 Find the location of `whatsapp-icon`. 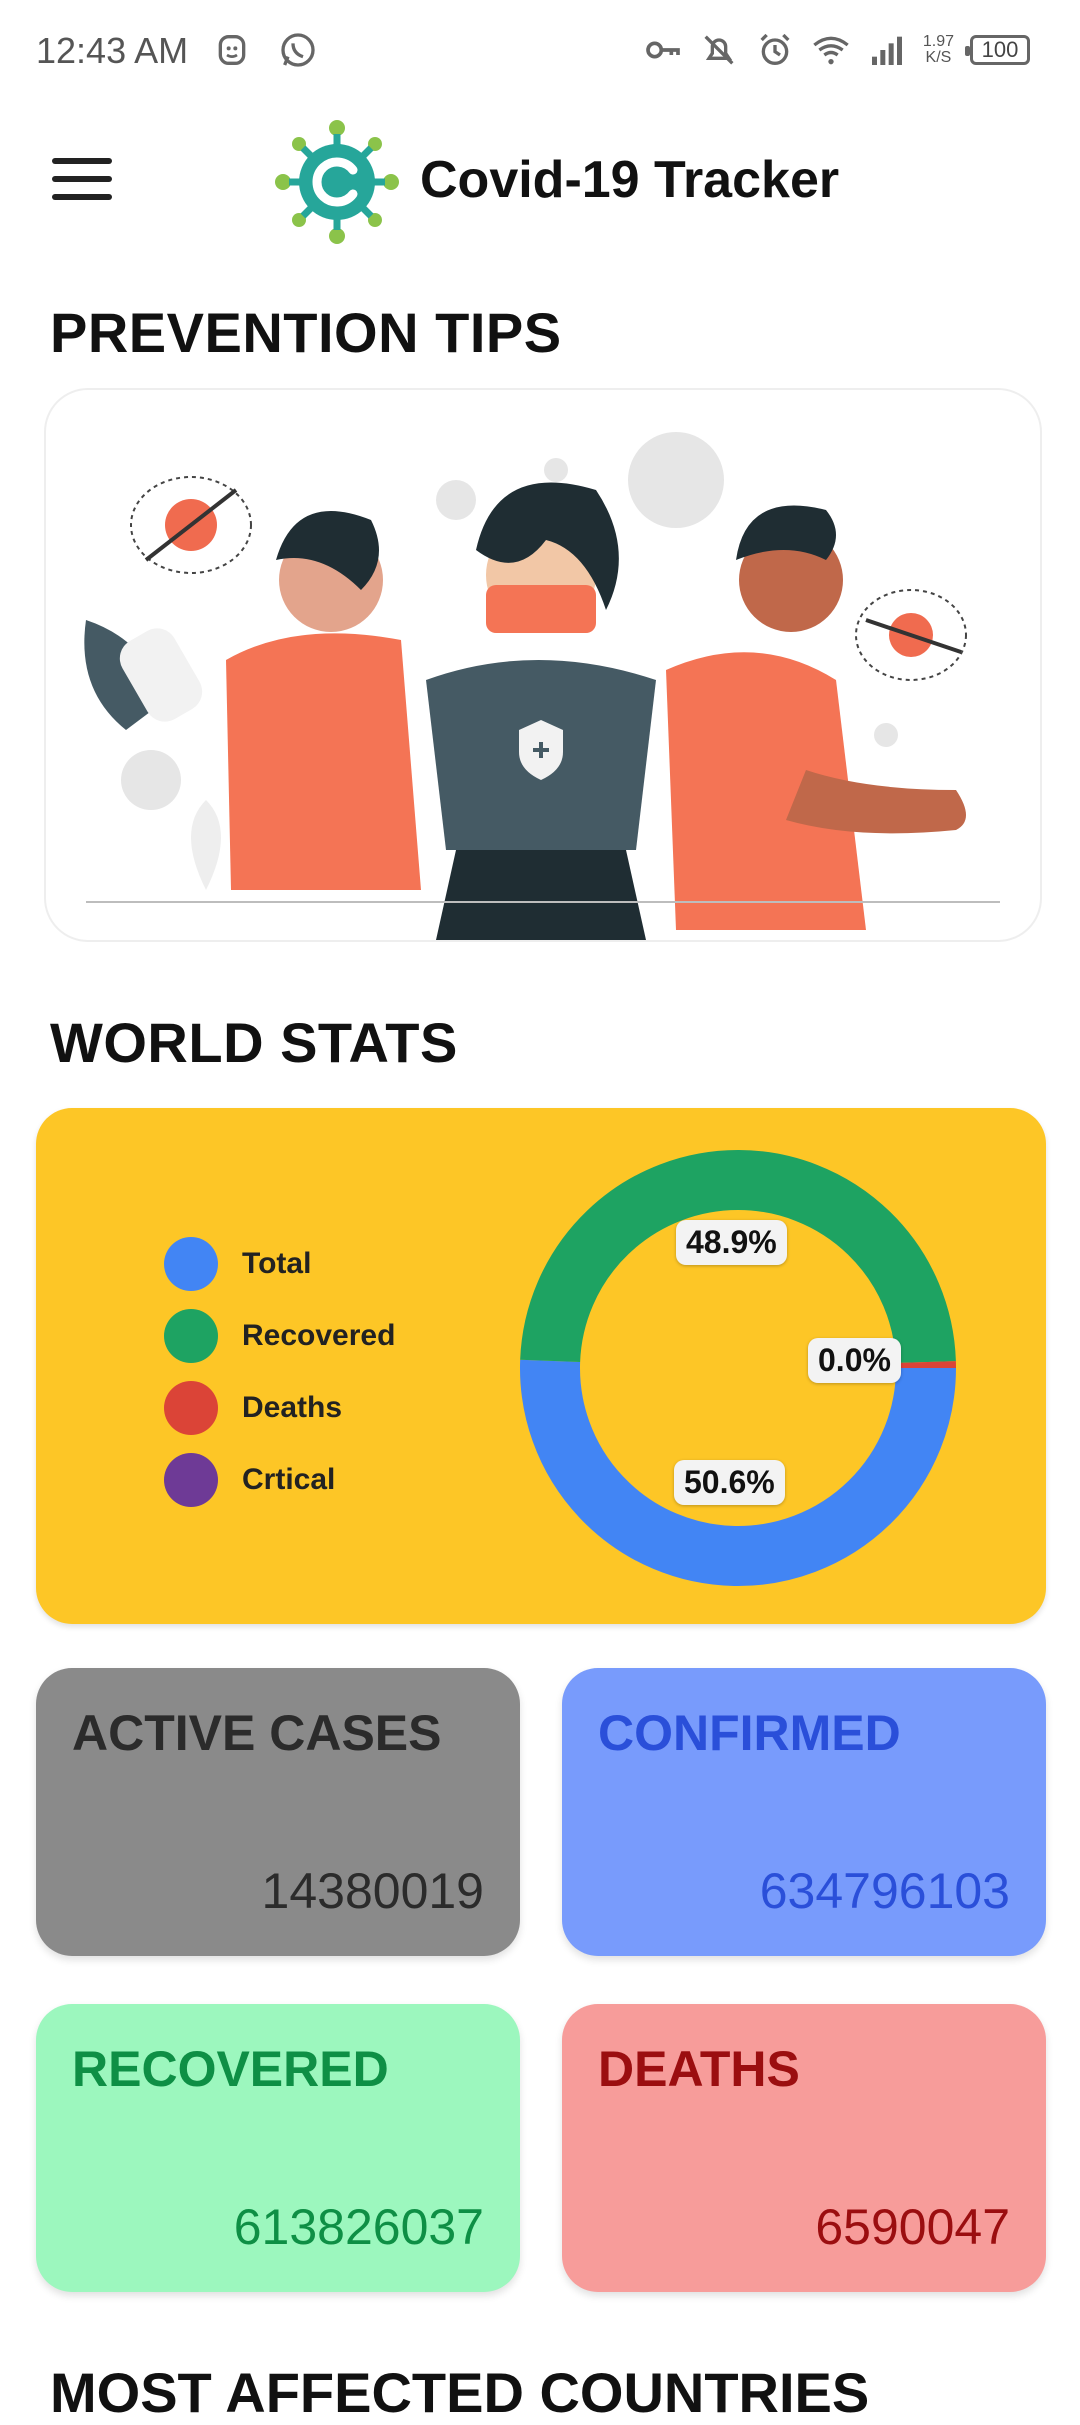

whatsapp-icon is located at coordinates (298, 50).